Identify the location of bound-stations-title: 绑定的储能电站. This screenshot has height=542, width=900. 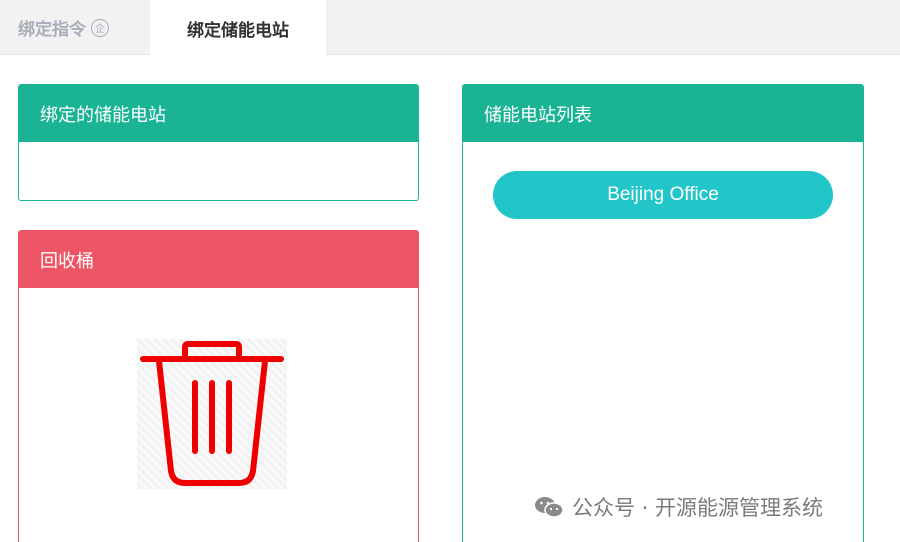
(103, 115).